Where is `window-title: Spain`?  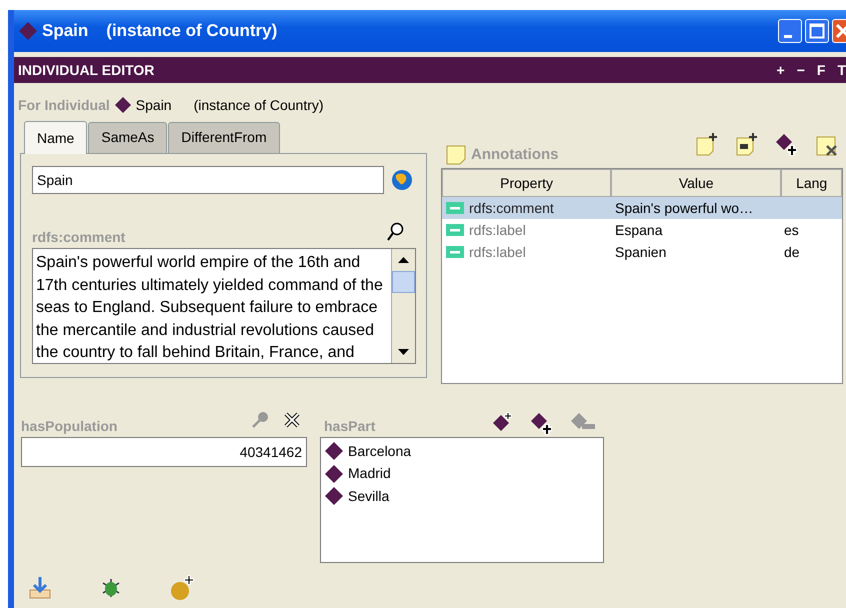
window-title: Spain is located at coordinates (65, 31).